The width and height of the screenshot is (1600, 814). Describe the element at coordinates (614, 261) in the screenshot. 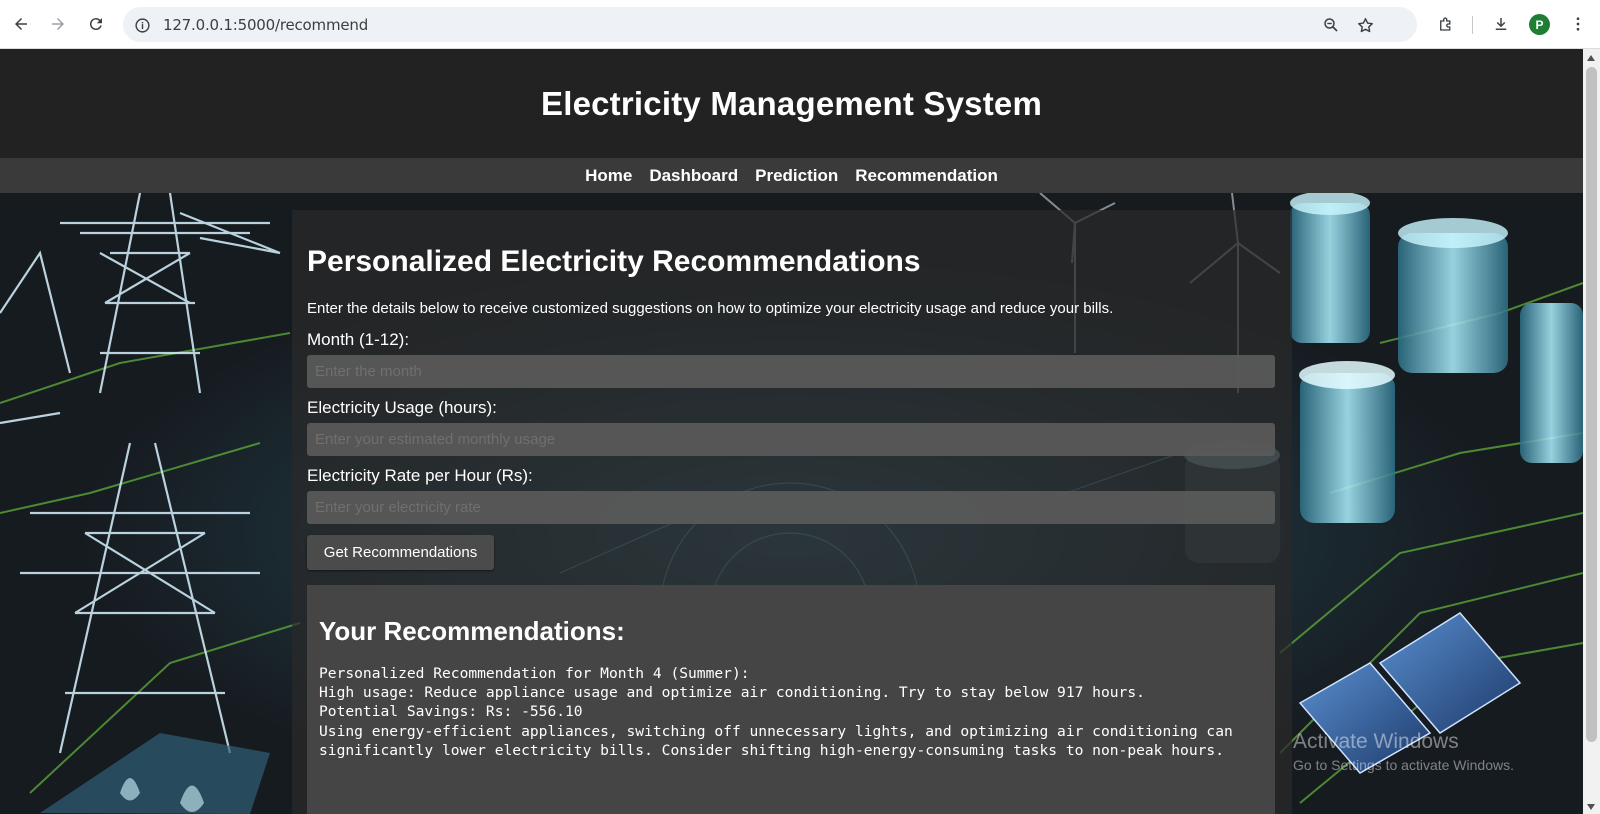

I see `page-title: Personalized Electricity Recommendations` at that location.